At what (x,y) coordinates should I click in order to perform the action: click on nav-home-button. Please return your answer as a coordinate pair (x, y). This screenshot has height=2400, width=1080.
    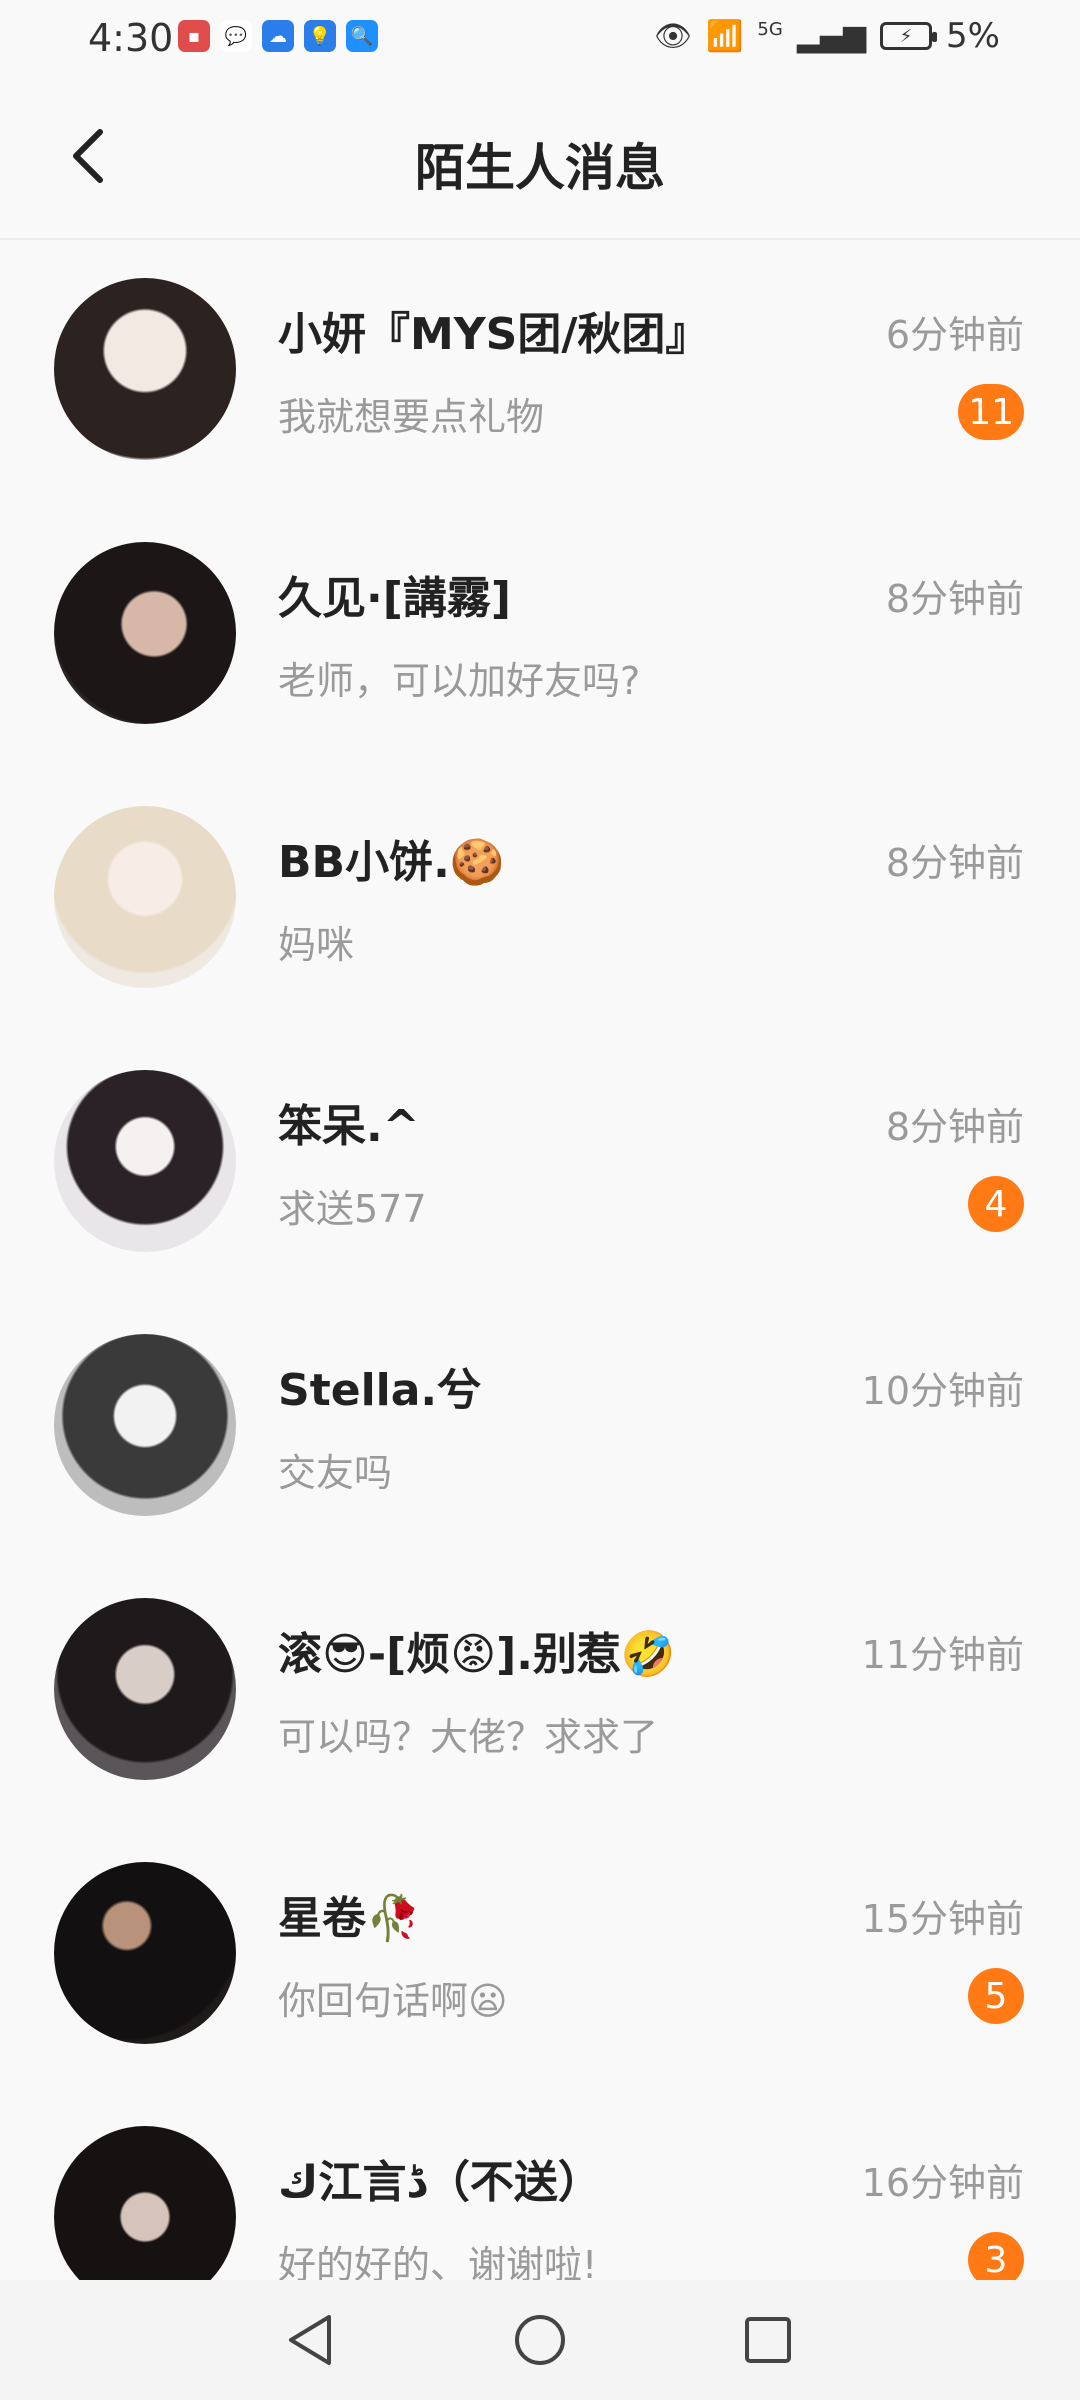
    Looking at the image, I should click on (540, 2340).